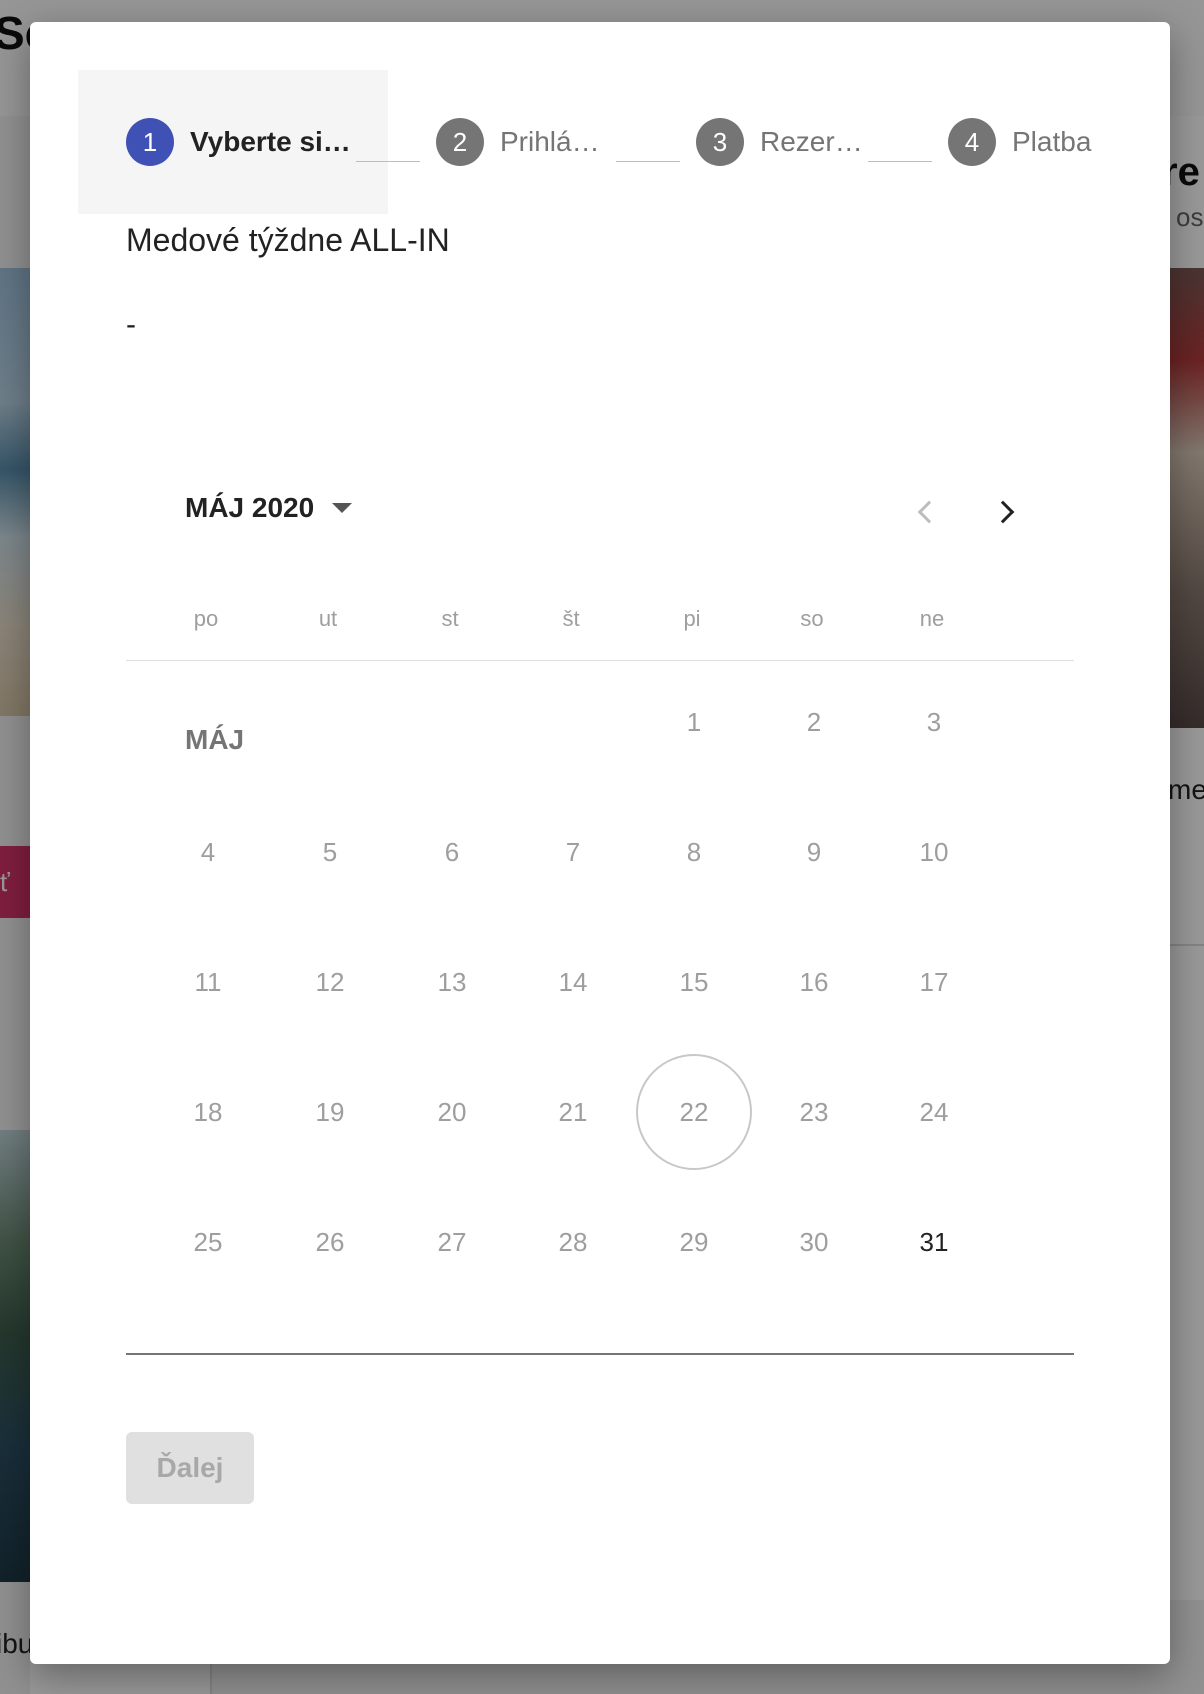 This screenshot has height=1694, width=1204. I want to click on weekday-label: ut, so click(328, 618).